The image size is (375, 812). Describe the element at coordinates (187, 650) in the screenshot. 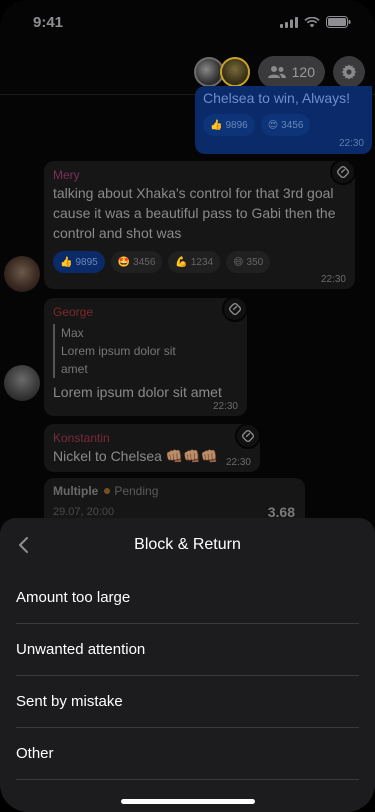

I see `option-unwanted-attention: Unwanted attention` at that location.